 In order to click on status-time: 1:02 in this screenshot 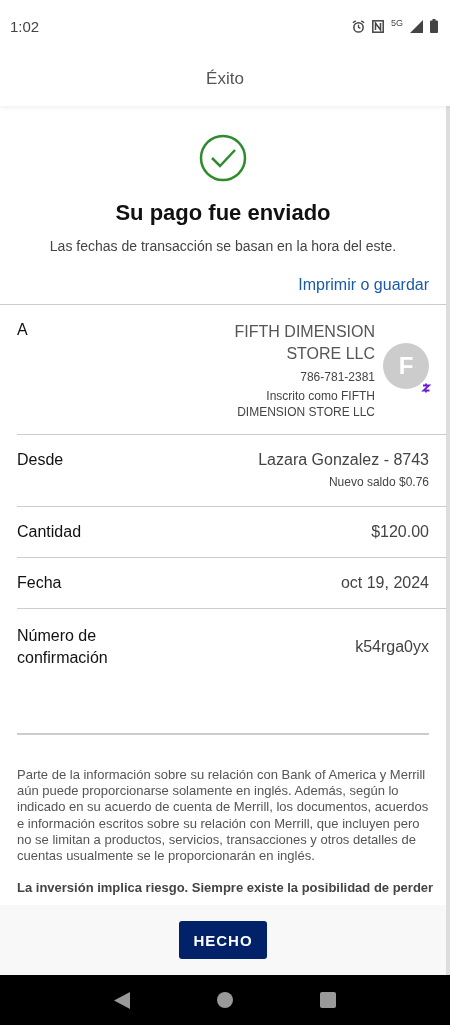, I will do `click(25, 26)`.